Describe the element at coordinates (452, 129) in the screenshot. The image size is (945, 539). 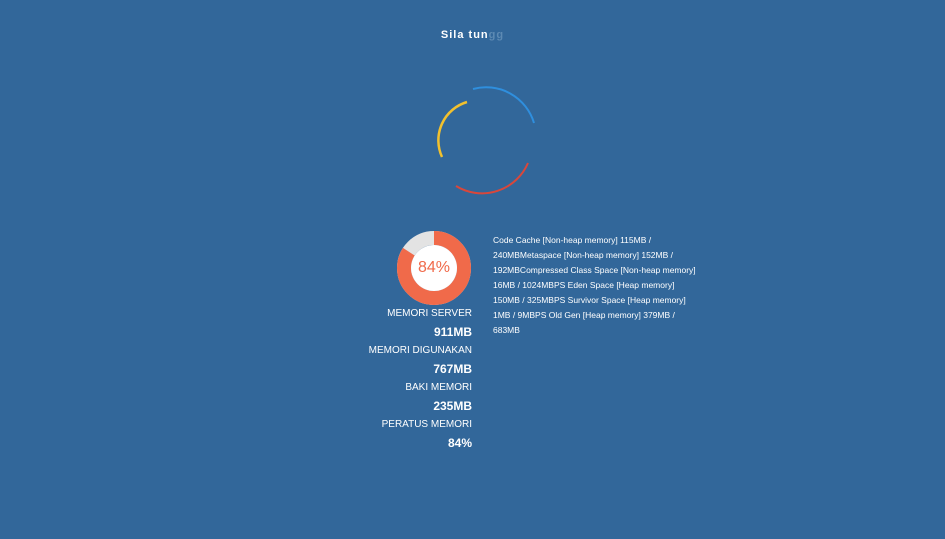
I see `spinner-arc-yellow` at that location.